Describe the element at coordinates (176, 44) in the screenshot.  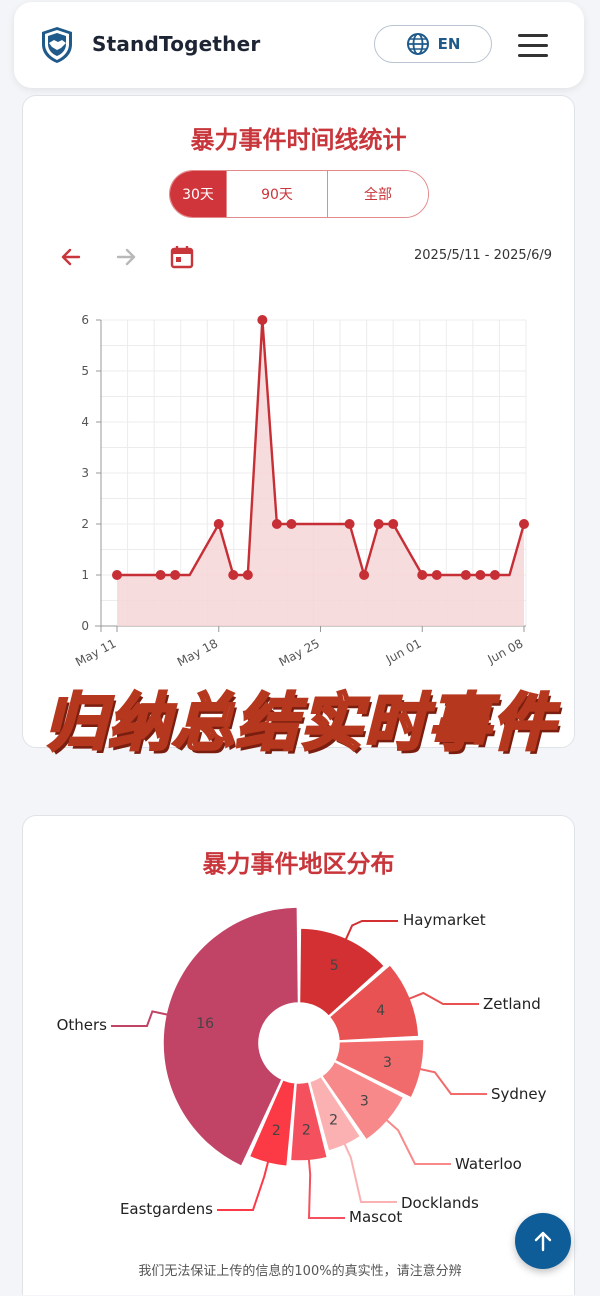
I see `brand-name: StandTogether` at that location.